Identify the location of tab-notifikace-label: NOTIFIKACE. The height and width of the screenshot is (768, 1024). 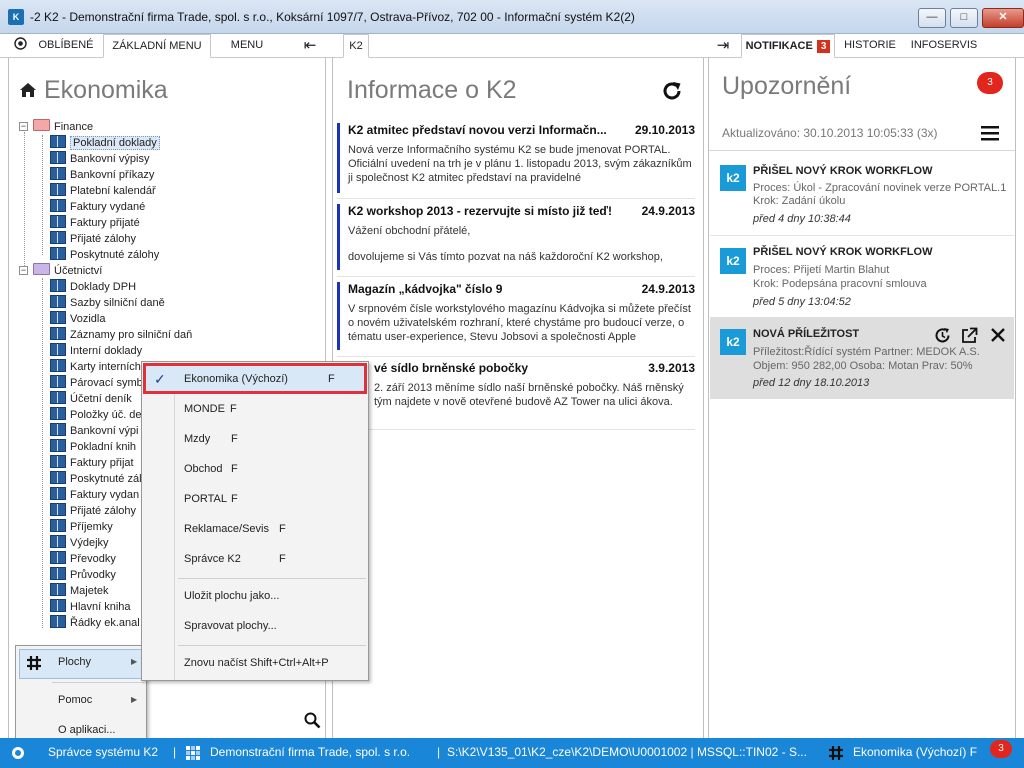
(779, 46).